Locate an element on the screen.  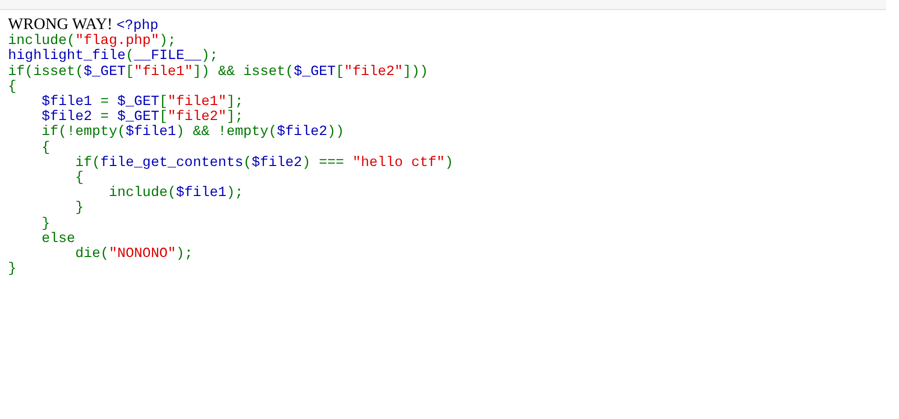
code-line: if(file_get_contents($file2) === "hello ctf") is located at coordinates (264, 163).